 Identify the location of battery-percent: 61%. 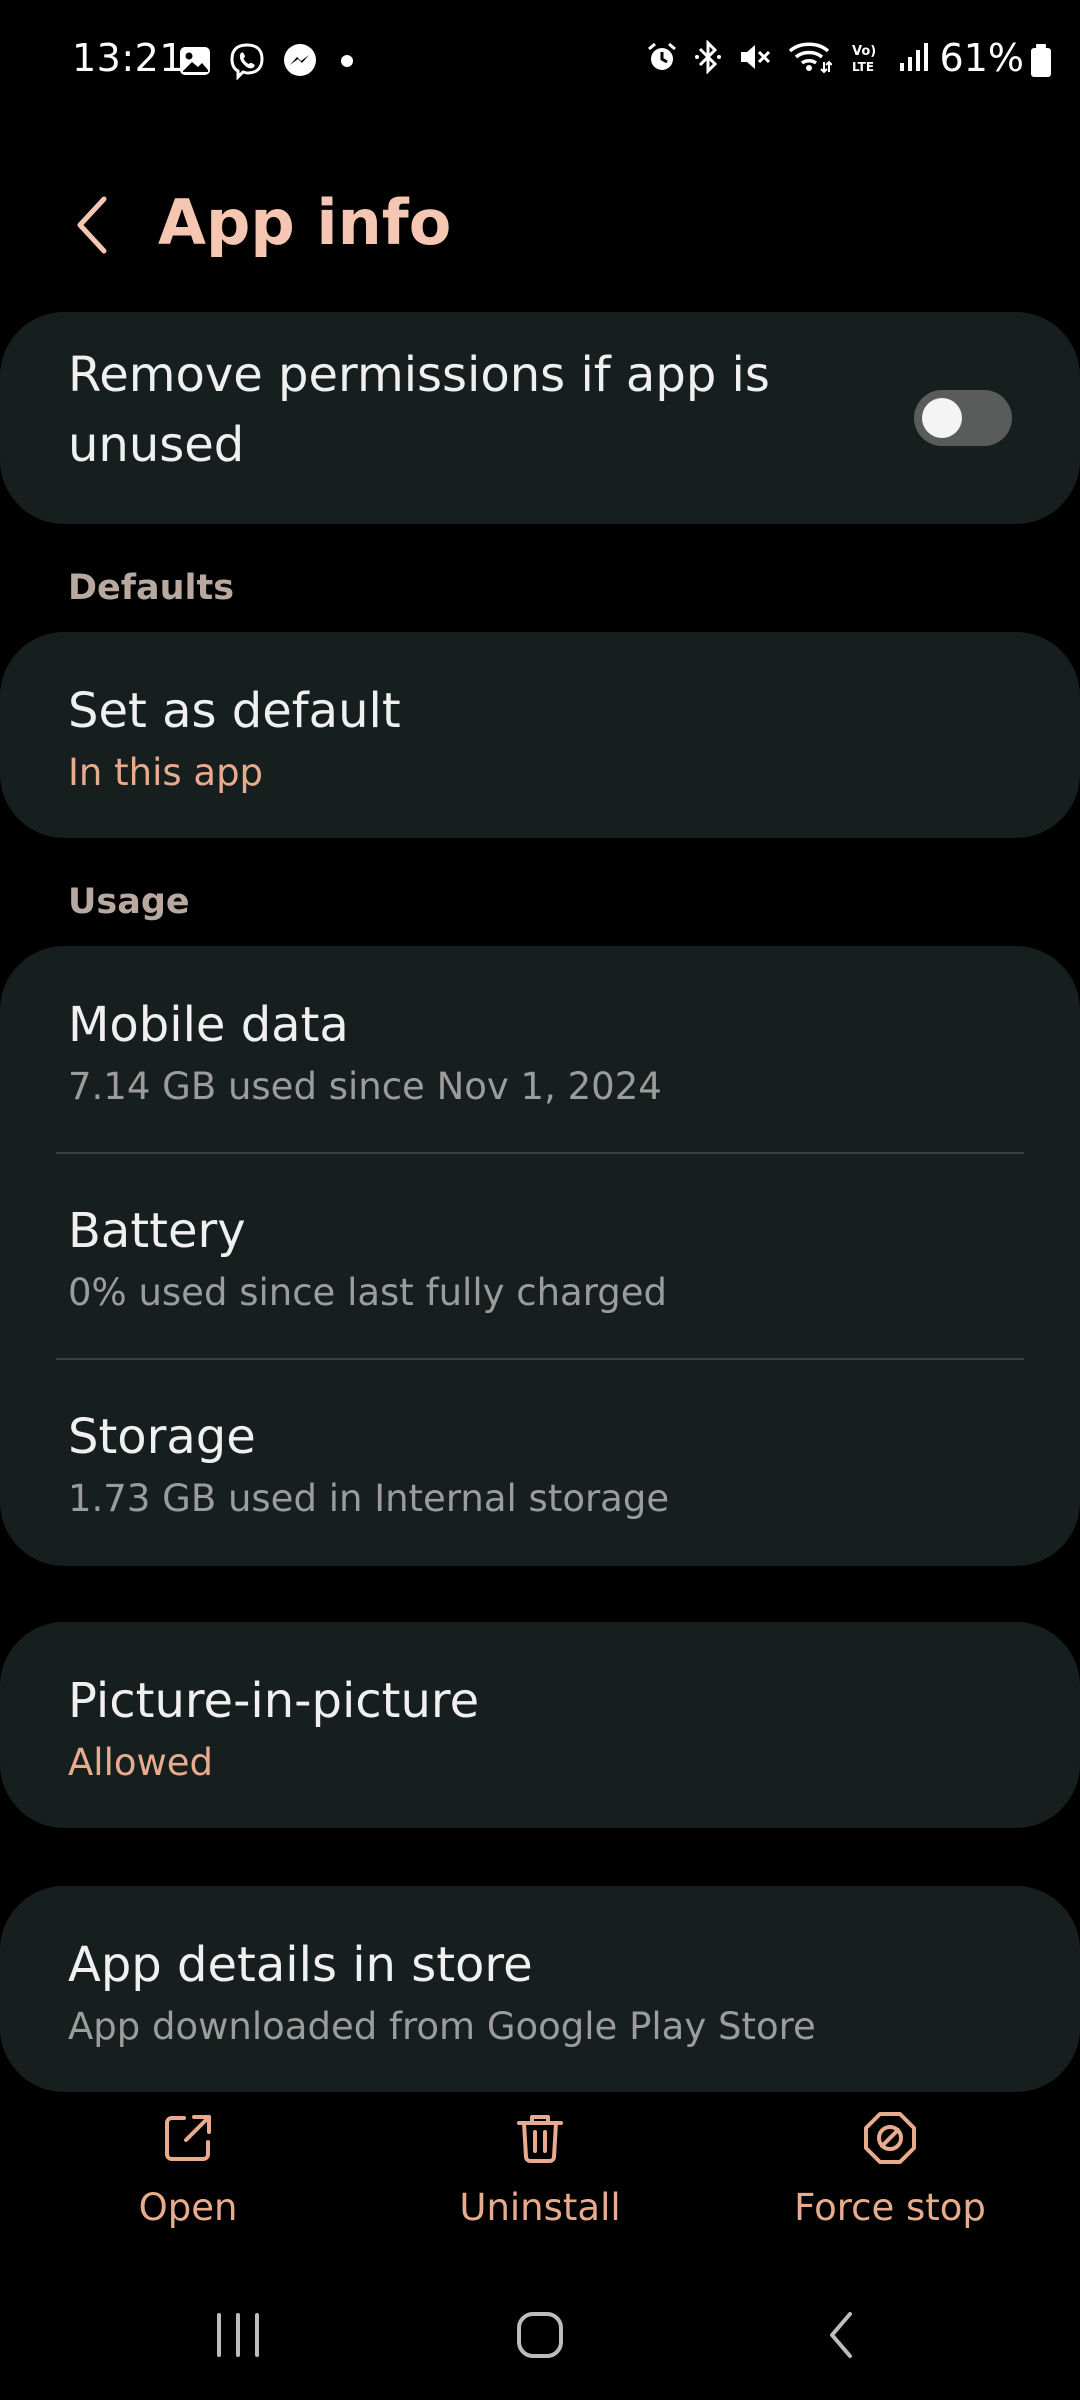
(981, 58).